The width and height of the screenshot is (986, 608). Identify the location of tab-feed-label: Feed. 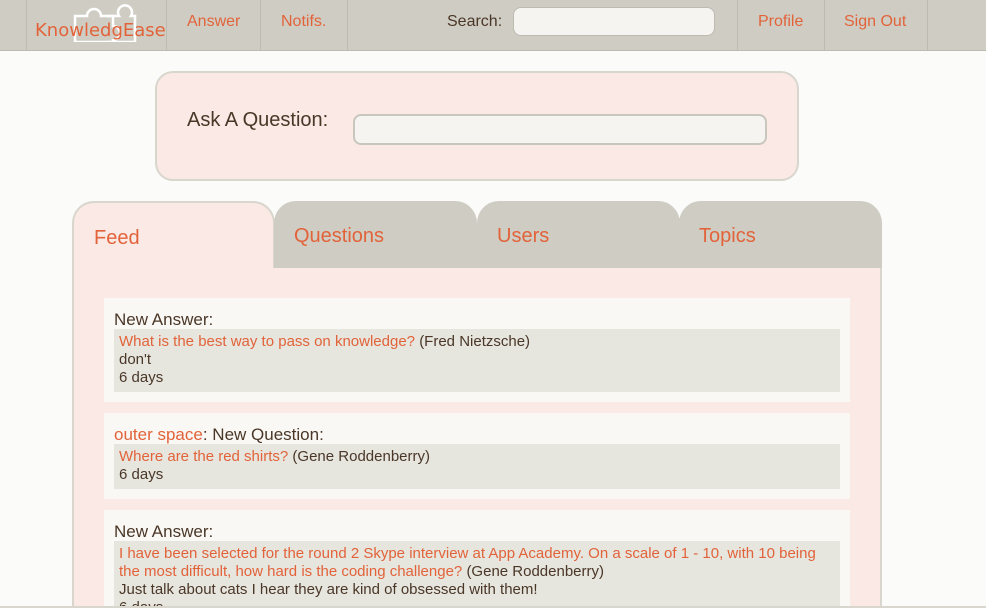
(117, 238).